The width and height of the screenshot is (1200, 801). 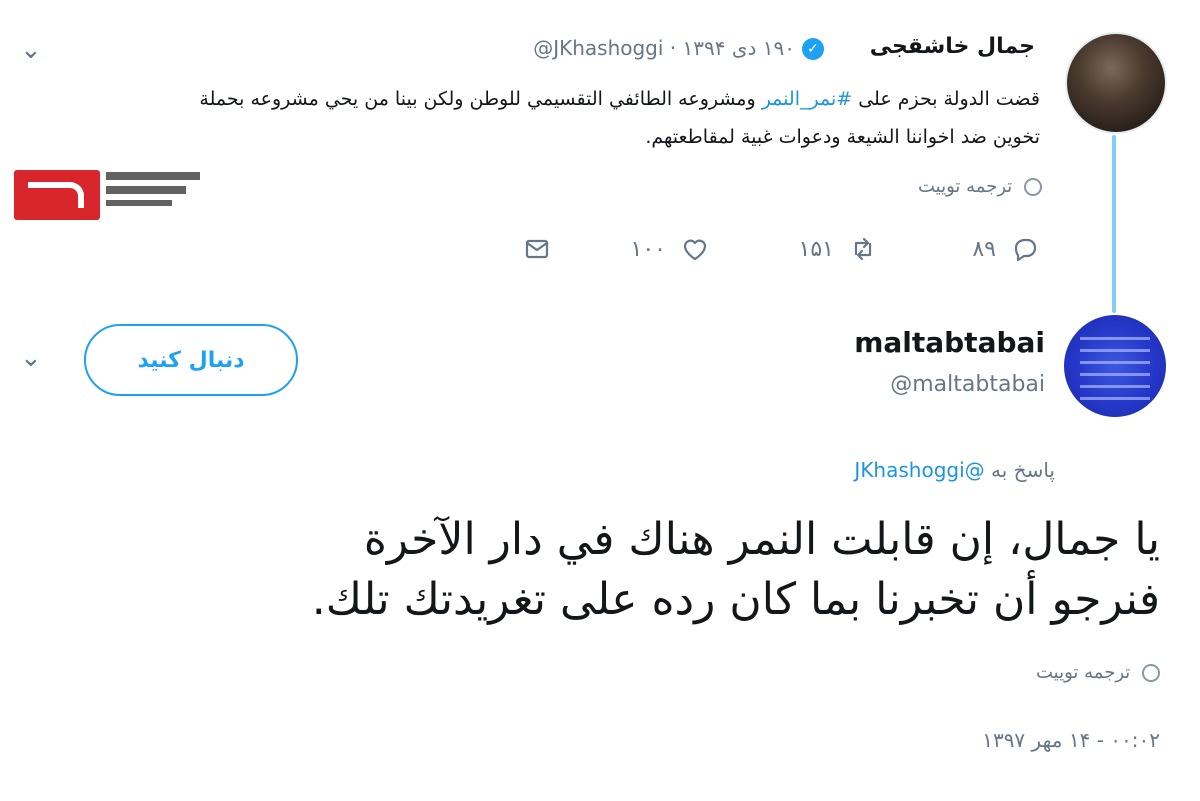 I want to click on message-icon, so click(x=537, y=249).